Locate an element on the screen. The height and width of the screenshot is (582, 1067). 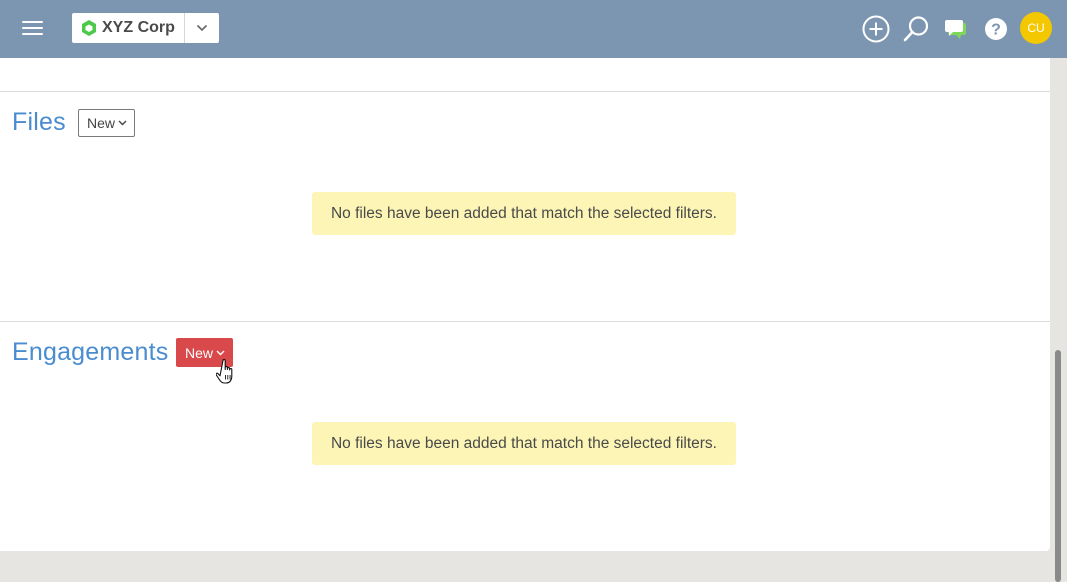
chat-icon is located at coordinates (956, 29).